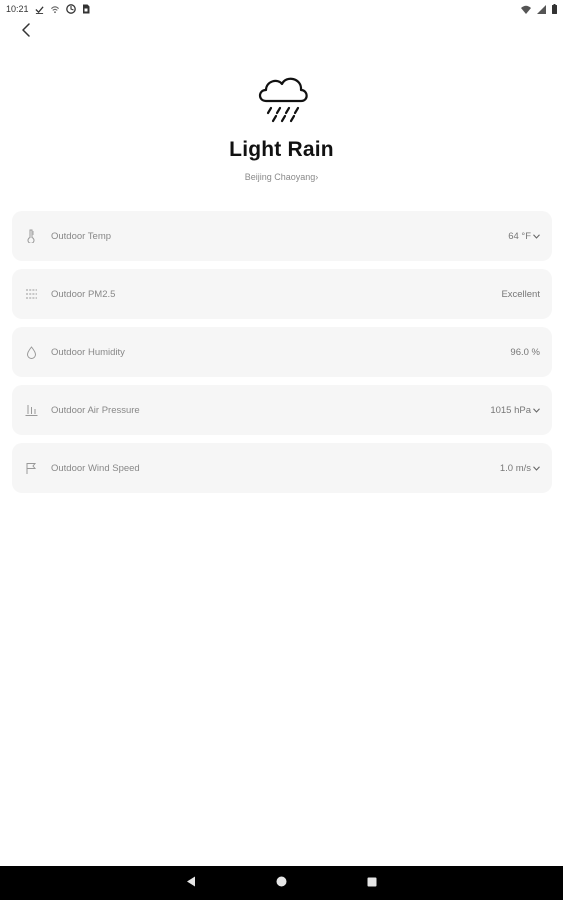 This screenshot has height=900, width=563. I want to click on chevron-left-icon, so click(26, 32).